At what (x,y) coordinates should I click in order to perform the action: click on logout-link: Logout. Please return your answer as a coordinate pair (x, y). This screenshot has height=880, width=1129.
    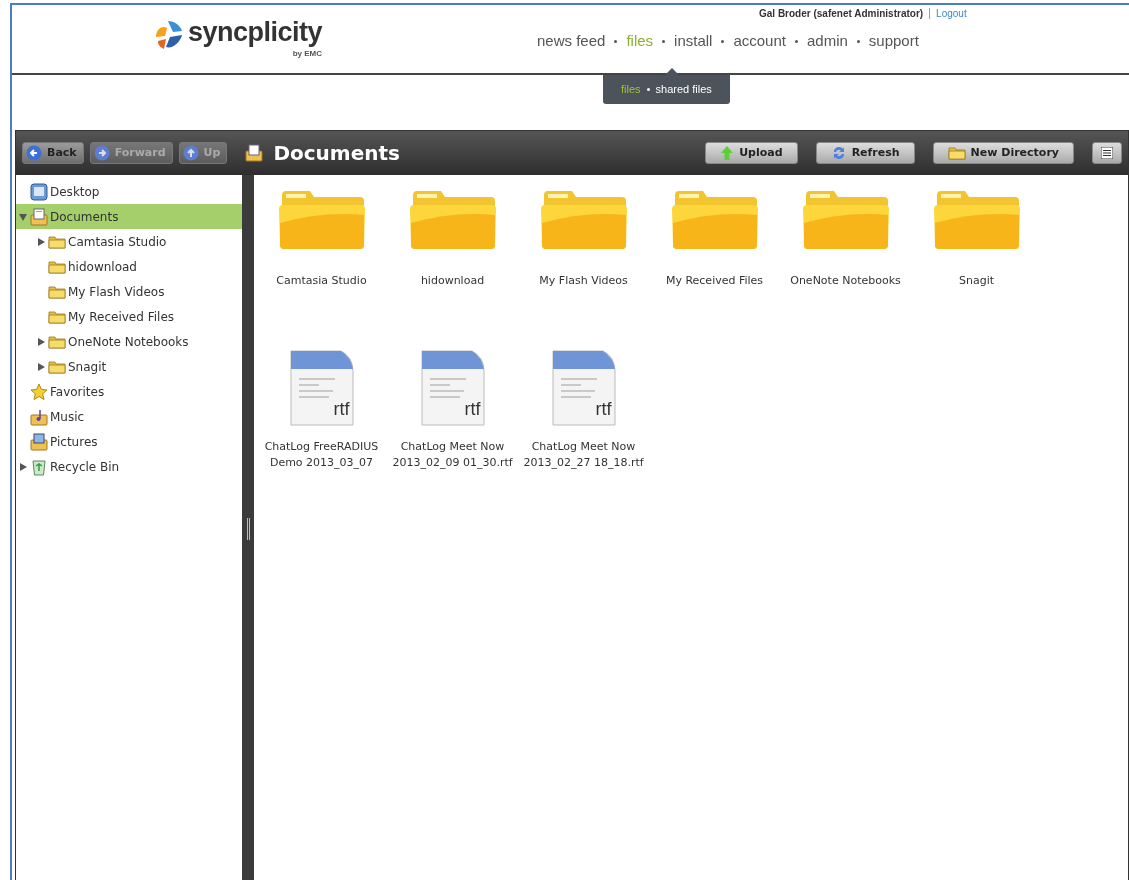
    Looking at the image, I should click on (951, 13).